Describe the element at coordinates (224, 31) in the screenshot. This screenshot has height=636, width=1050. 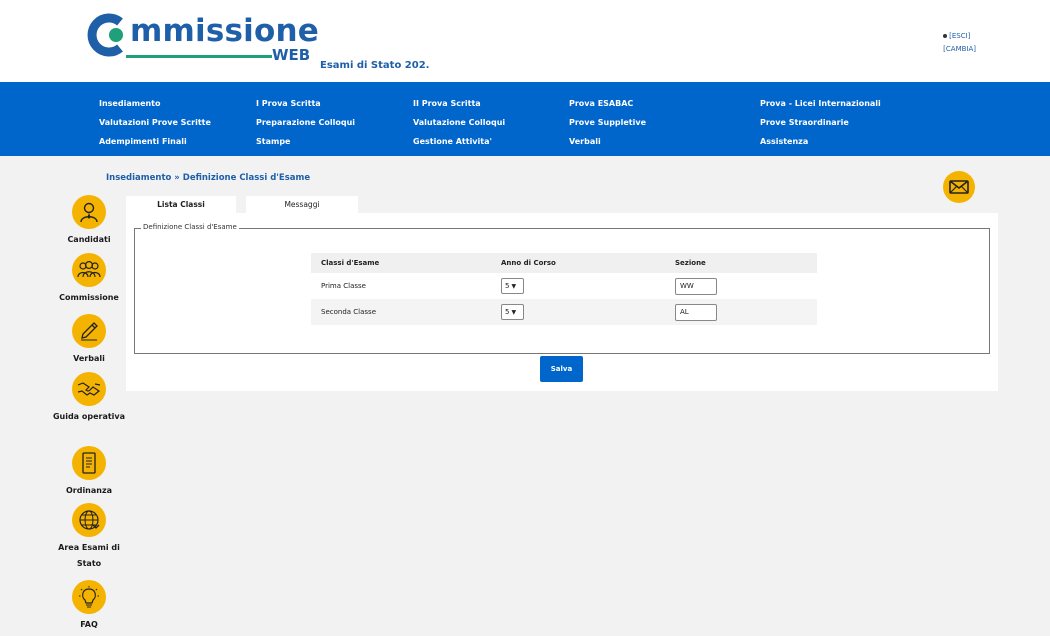
I see `logo-wordmark: mmissione` at that location.